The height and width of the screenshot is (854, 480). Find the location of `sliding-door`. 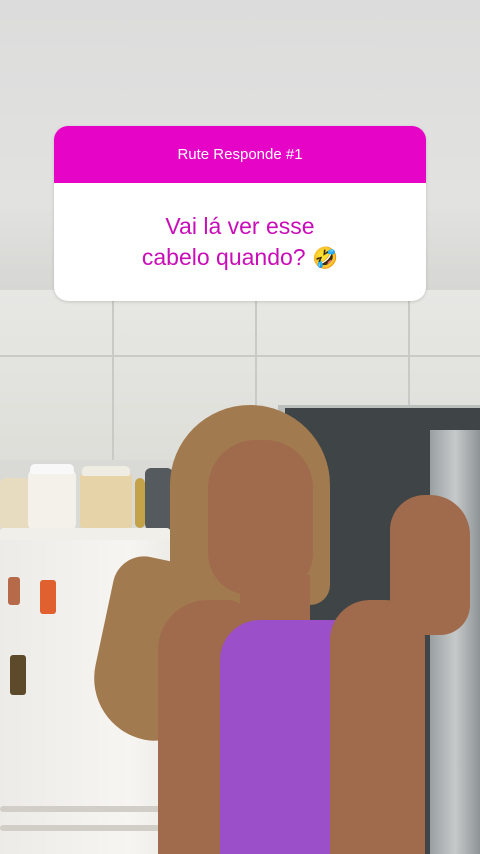

sliding-door is located at coordinates (455, 642).